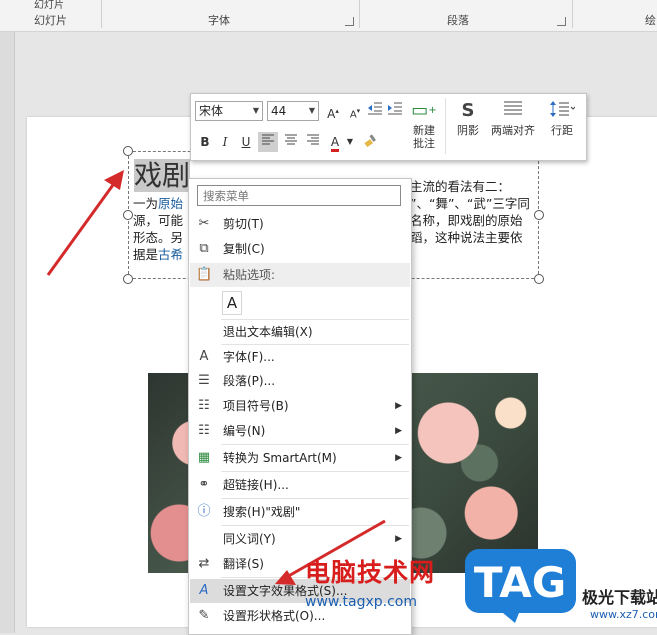  I want to click on arrow-to-title, so click(83, 226).